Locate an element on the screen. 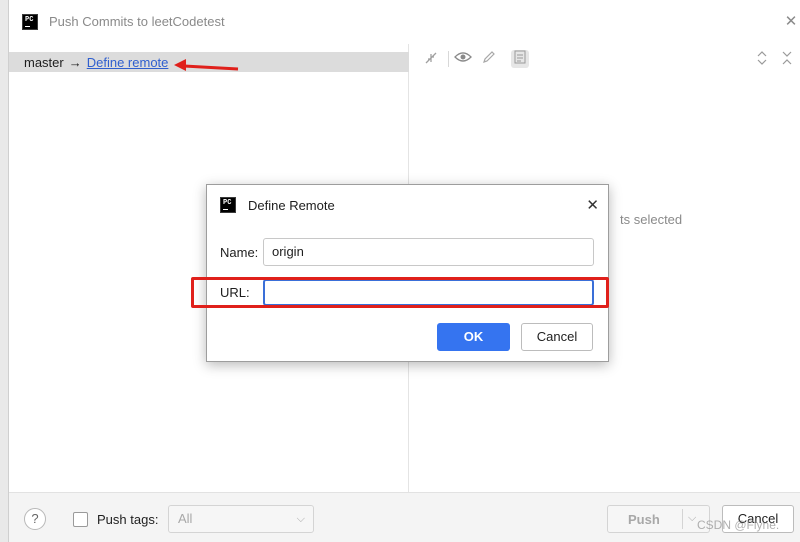 Image resolution: width=800 pixels, height=542 pixels. tags-select: All ⌵ is located at coordinates (241, 519).